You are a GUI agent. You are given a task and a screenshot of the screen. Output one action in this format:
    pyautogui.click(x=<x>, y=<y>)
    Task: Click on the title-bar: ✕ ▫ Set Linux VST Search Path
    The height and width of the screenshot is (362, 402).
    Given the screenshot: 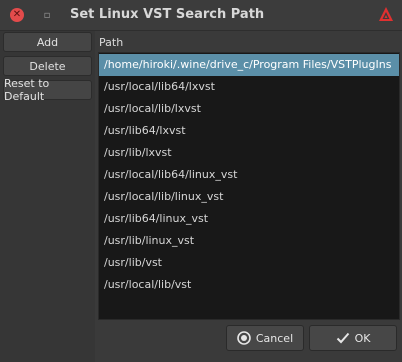 What is the action you would take?
    pyautogui.click(x=201, y=15)
    